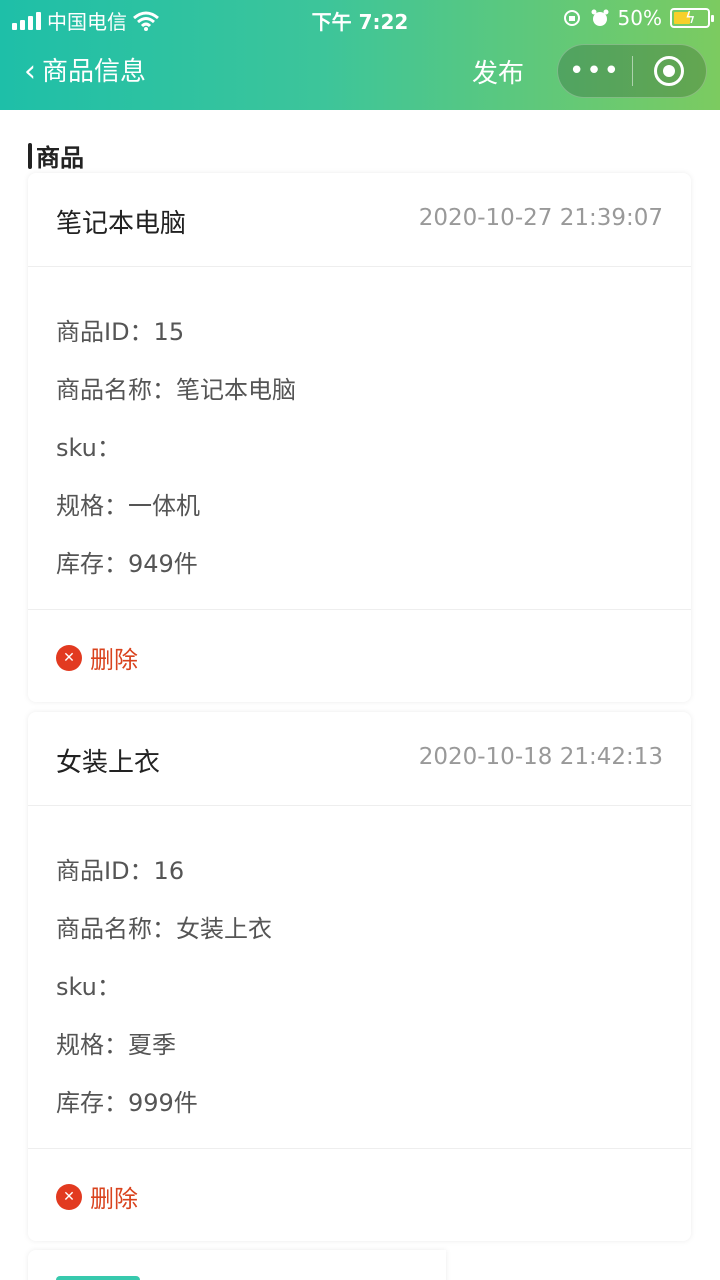  What do you see at coordinates (639, 18) in the screenshot?
I see `battery-percent: 50%` at bounding box center [639, 18].